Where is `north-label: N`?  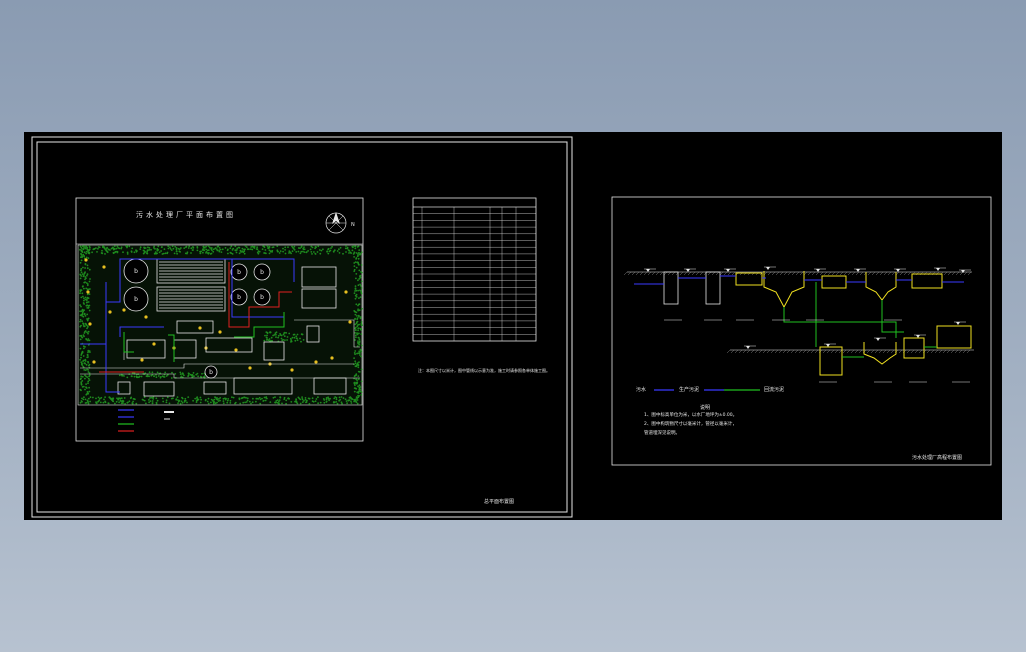
north-label: N is located at coordinates (353, 225).